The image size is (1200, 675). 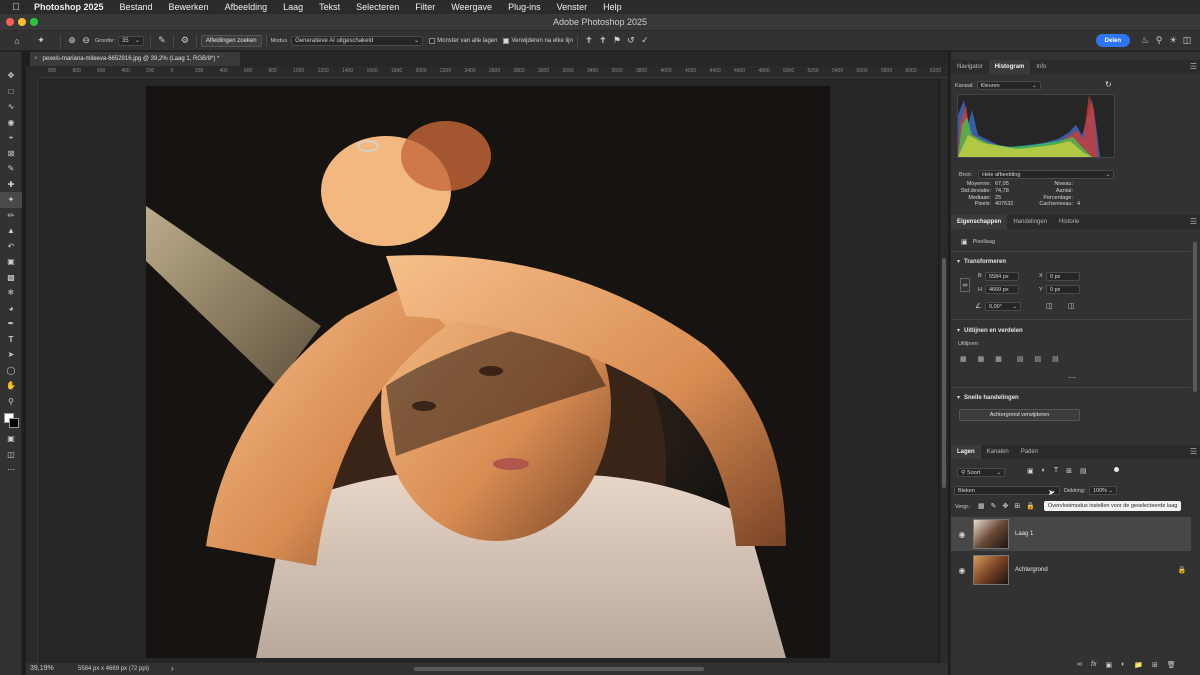 I want to click on tab-kanalen: Kanalen, so click(x=998, y=452).